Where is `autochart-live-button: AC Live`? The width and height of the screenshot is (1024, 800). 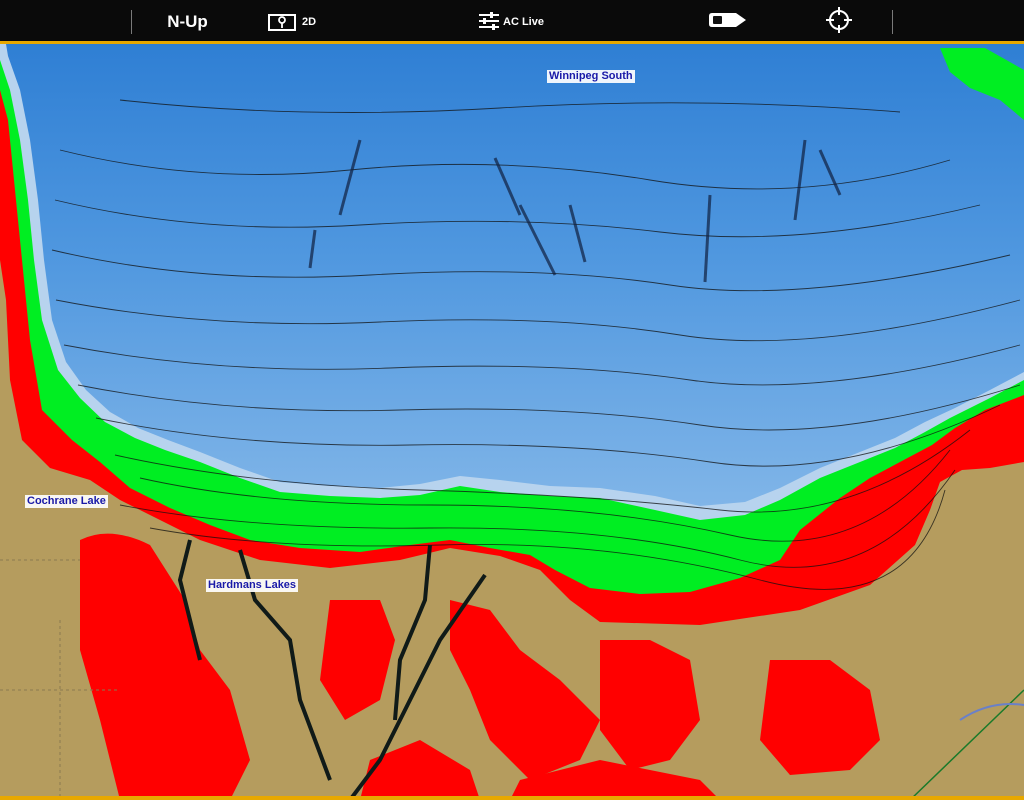 autochart-live-button: AC Live is located at coordinates (523, 22).